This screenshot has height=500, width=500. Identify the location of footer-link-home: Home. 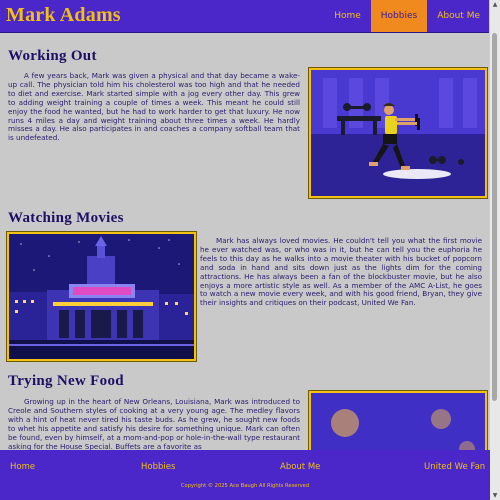
(22, 467).